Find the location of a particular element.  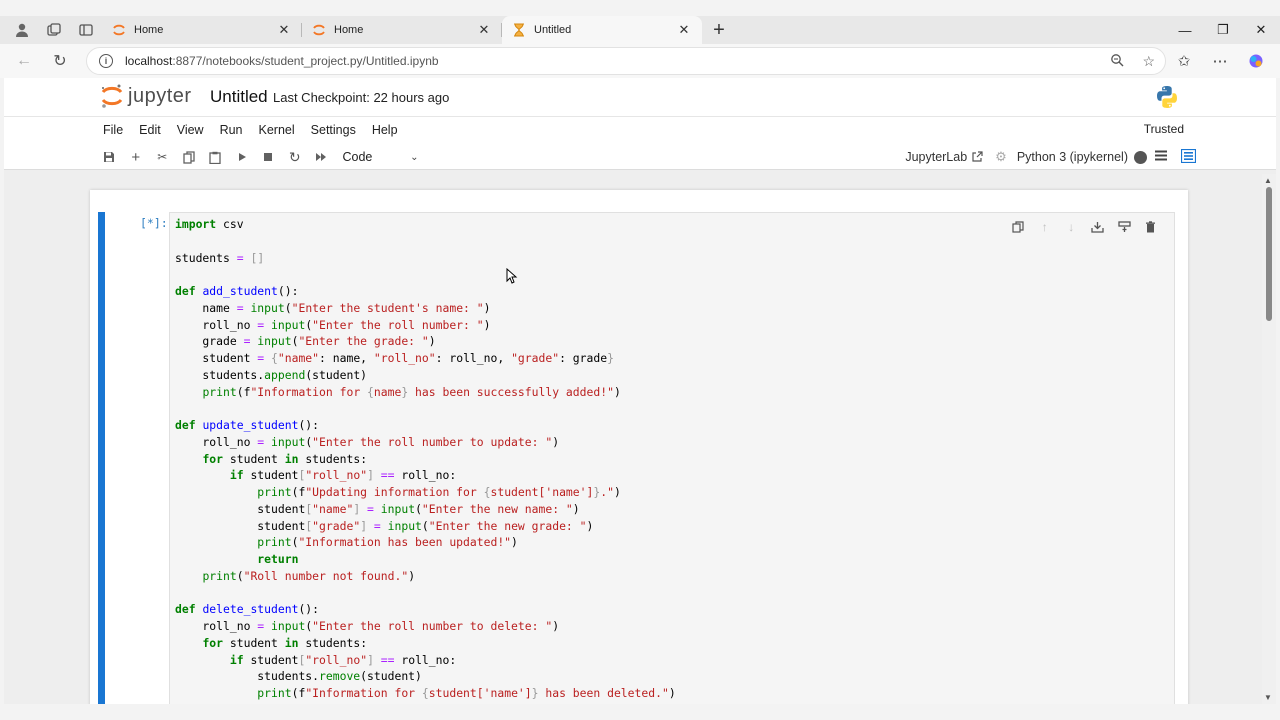

settings-gear-icon: ⚙ is located at coordinates (1001, 157).